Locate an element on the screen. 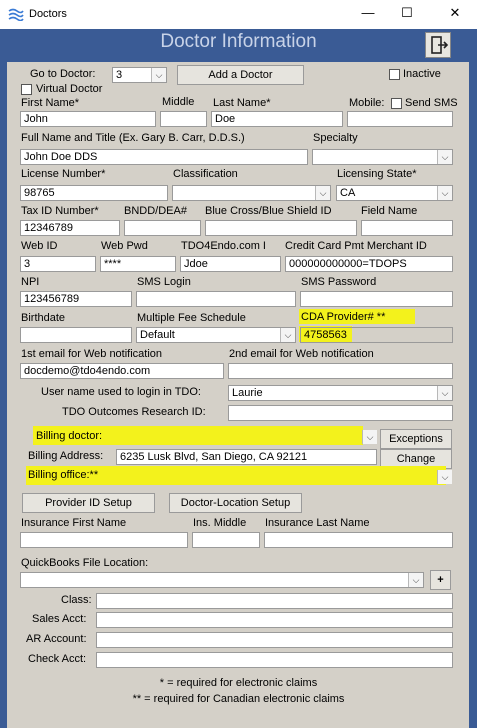 Image resolution: width=477 pixels, height=728 pixels. app-wave-icon is located at coordinates (16, 14).